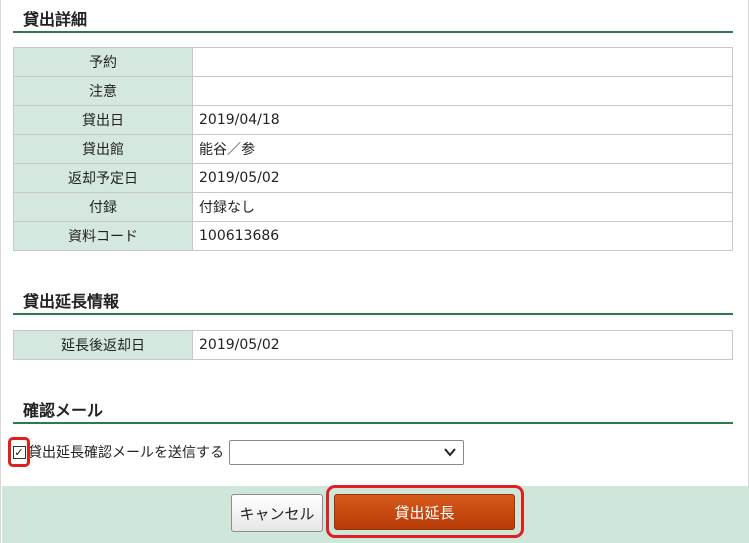  I want to click on table-row: 貸出日 2019/04/18, so click(373, 120).